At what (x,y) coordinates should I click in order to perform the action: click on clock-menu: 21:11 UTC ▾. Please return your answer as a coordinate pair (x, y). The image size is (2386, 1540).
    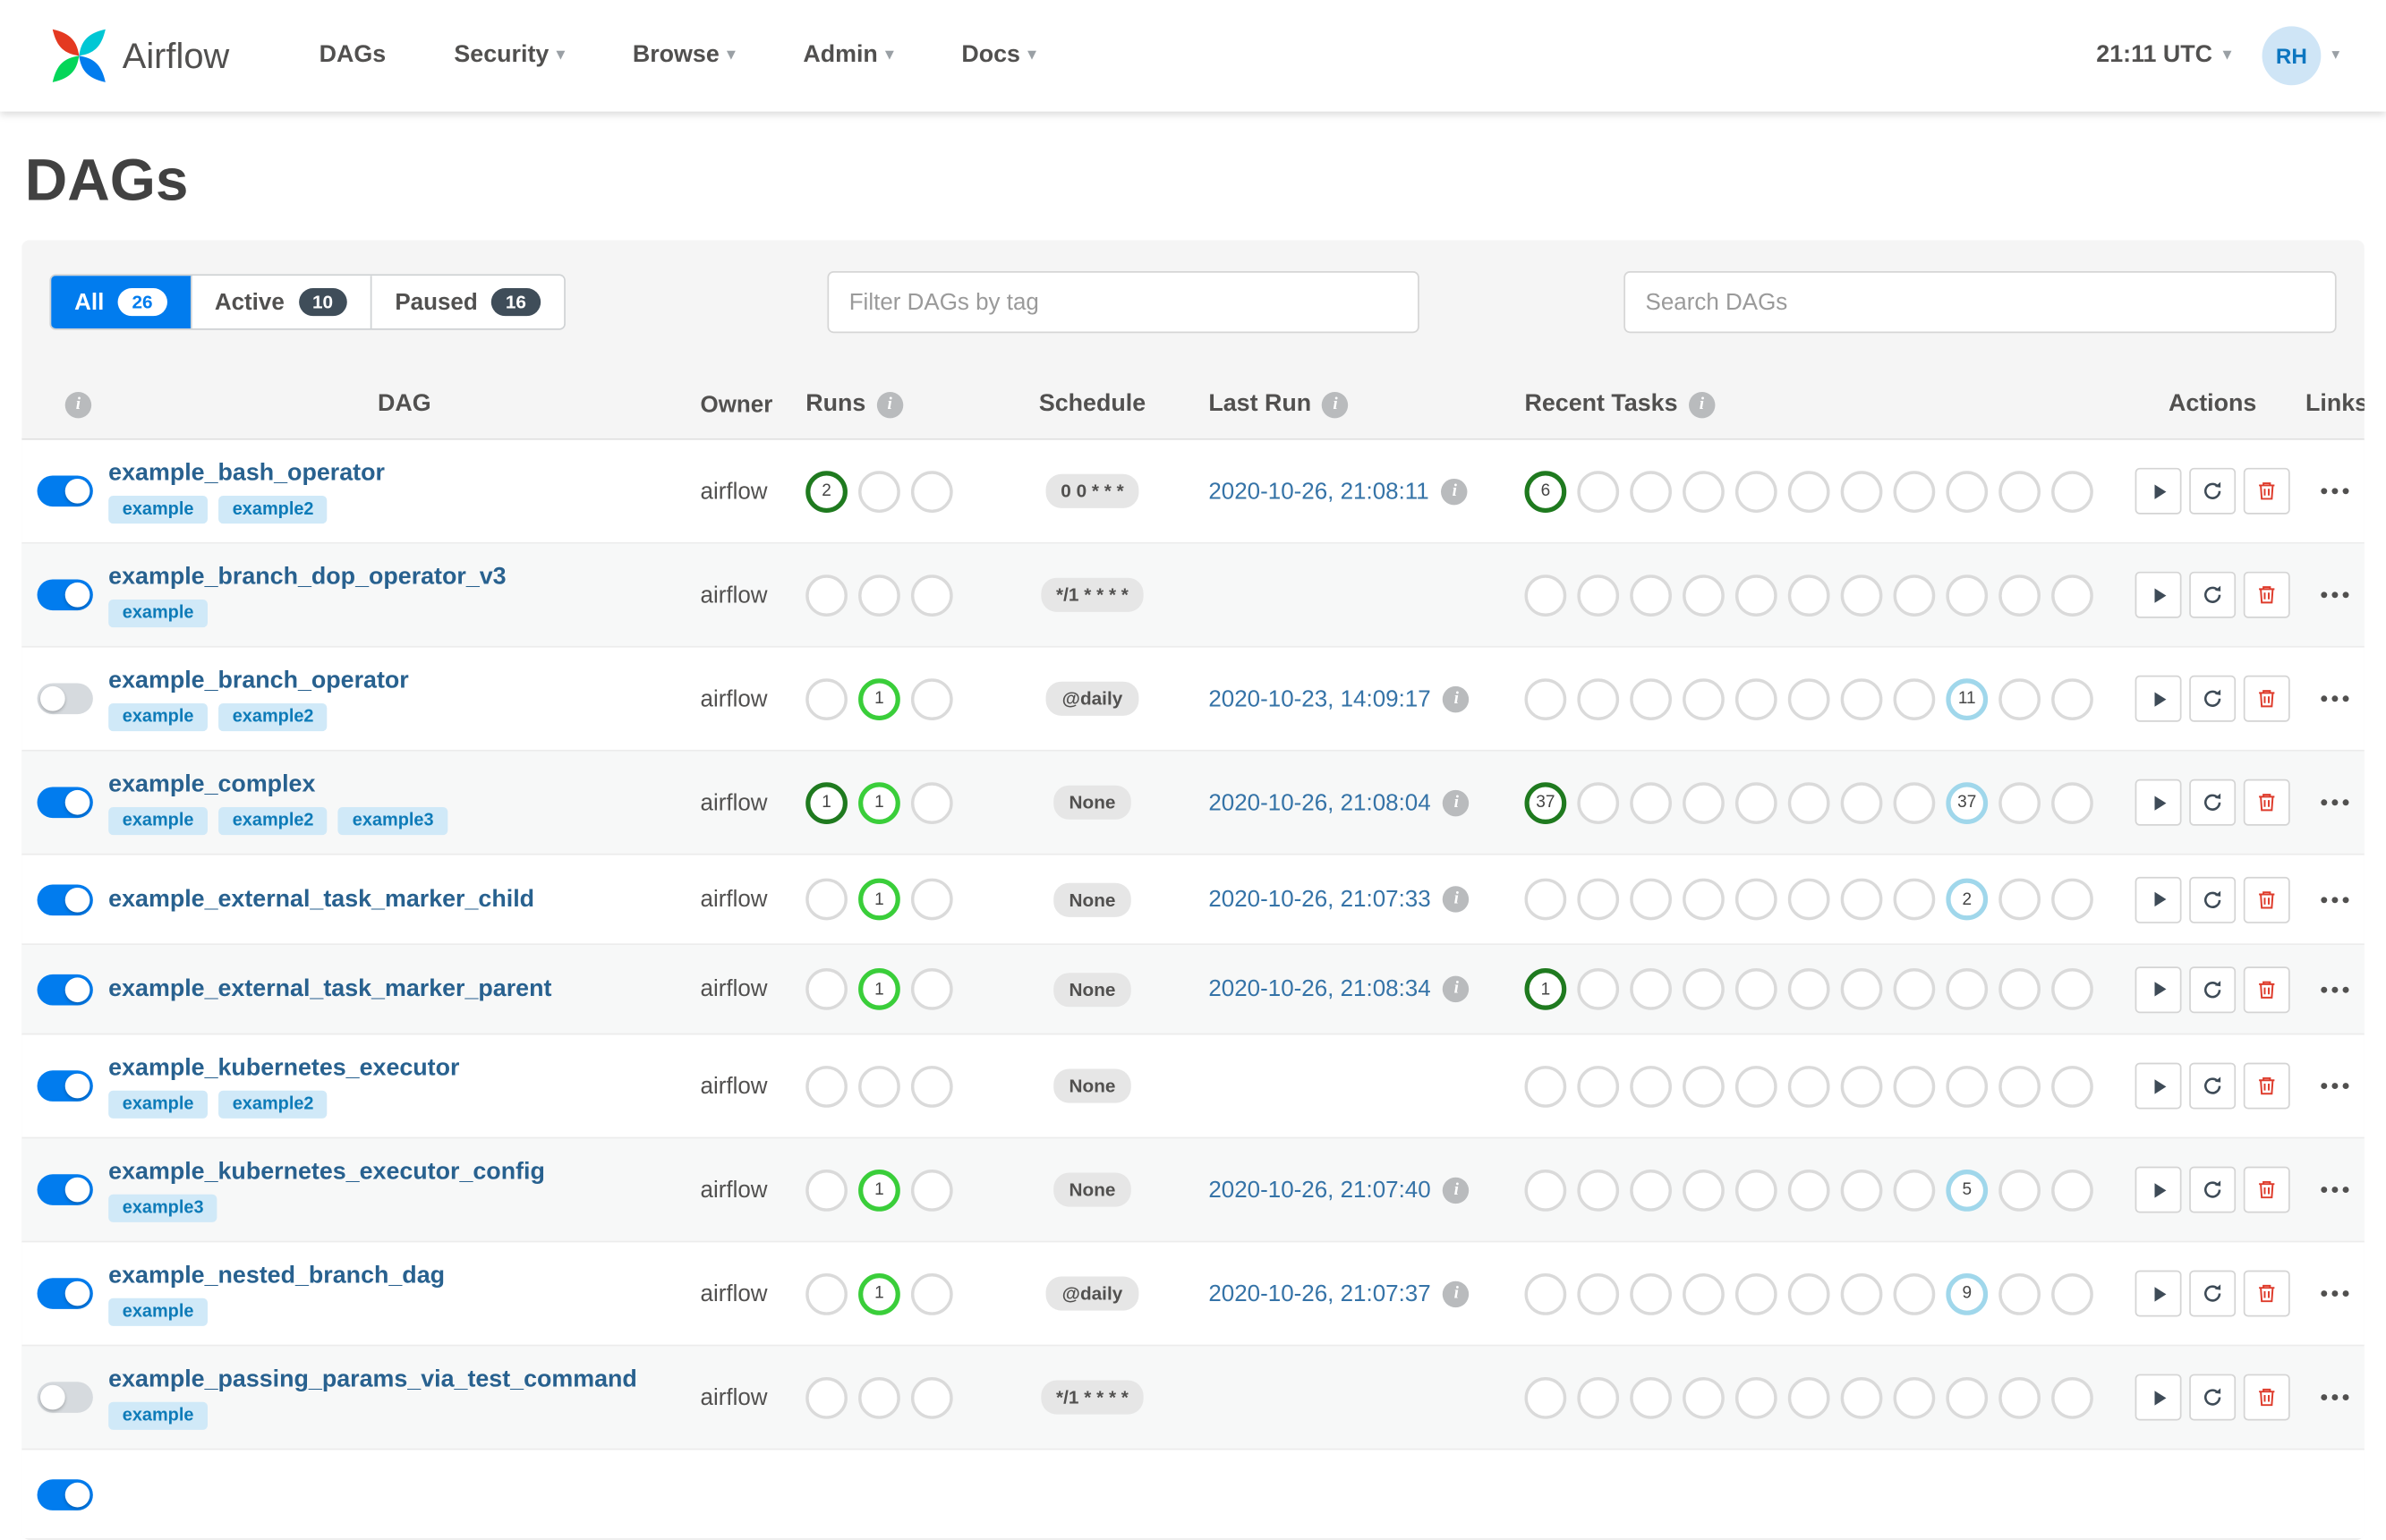
    Looking at the image, I should click on (2163, 56).